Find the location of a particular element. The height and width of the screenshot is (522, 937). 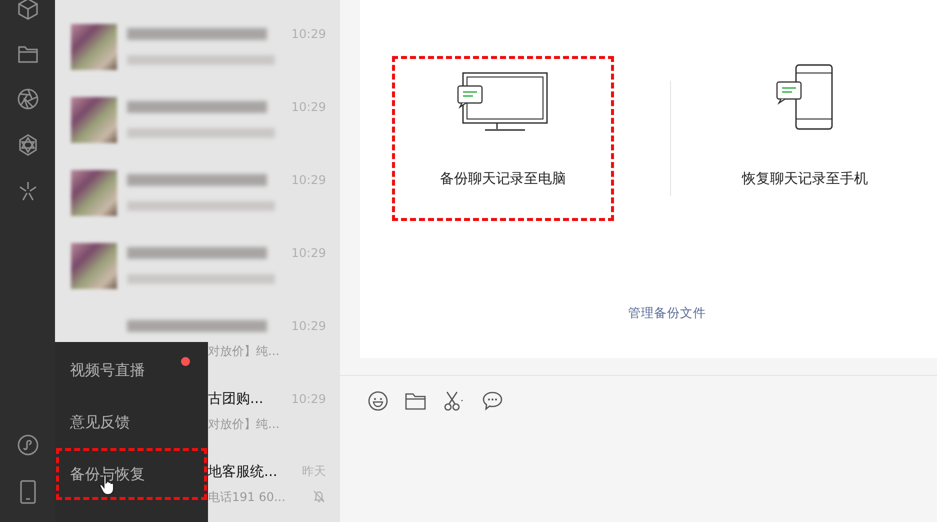

option-label: 备份聊天记录至电脑 is located at coordinates (503, 179).